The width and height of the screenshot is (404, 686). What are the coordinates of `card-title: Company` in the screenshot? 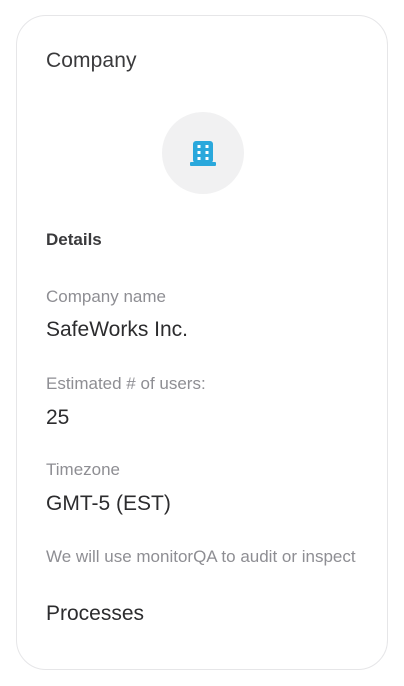 It's located at (91, 60).